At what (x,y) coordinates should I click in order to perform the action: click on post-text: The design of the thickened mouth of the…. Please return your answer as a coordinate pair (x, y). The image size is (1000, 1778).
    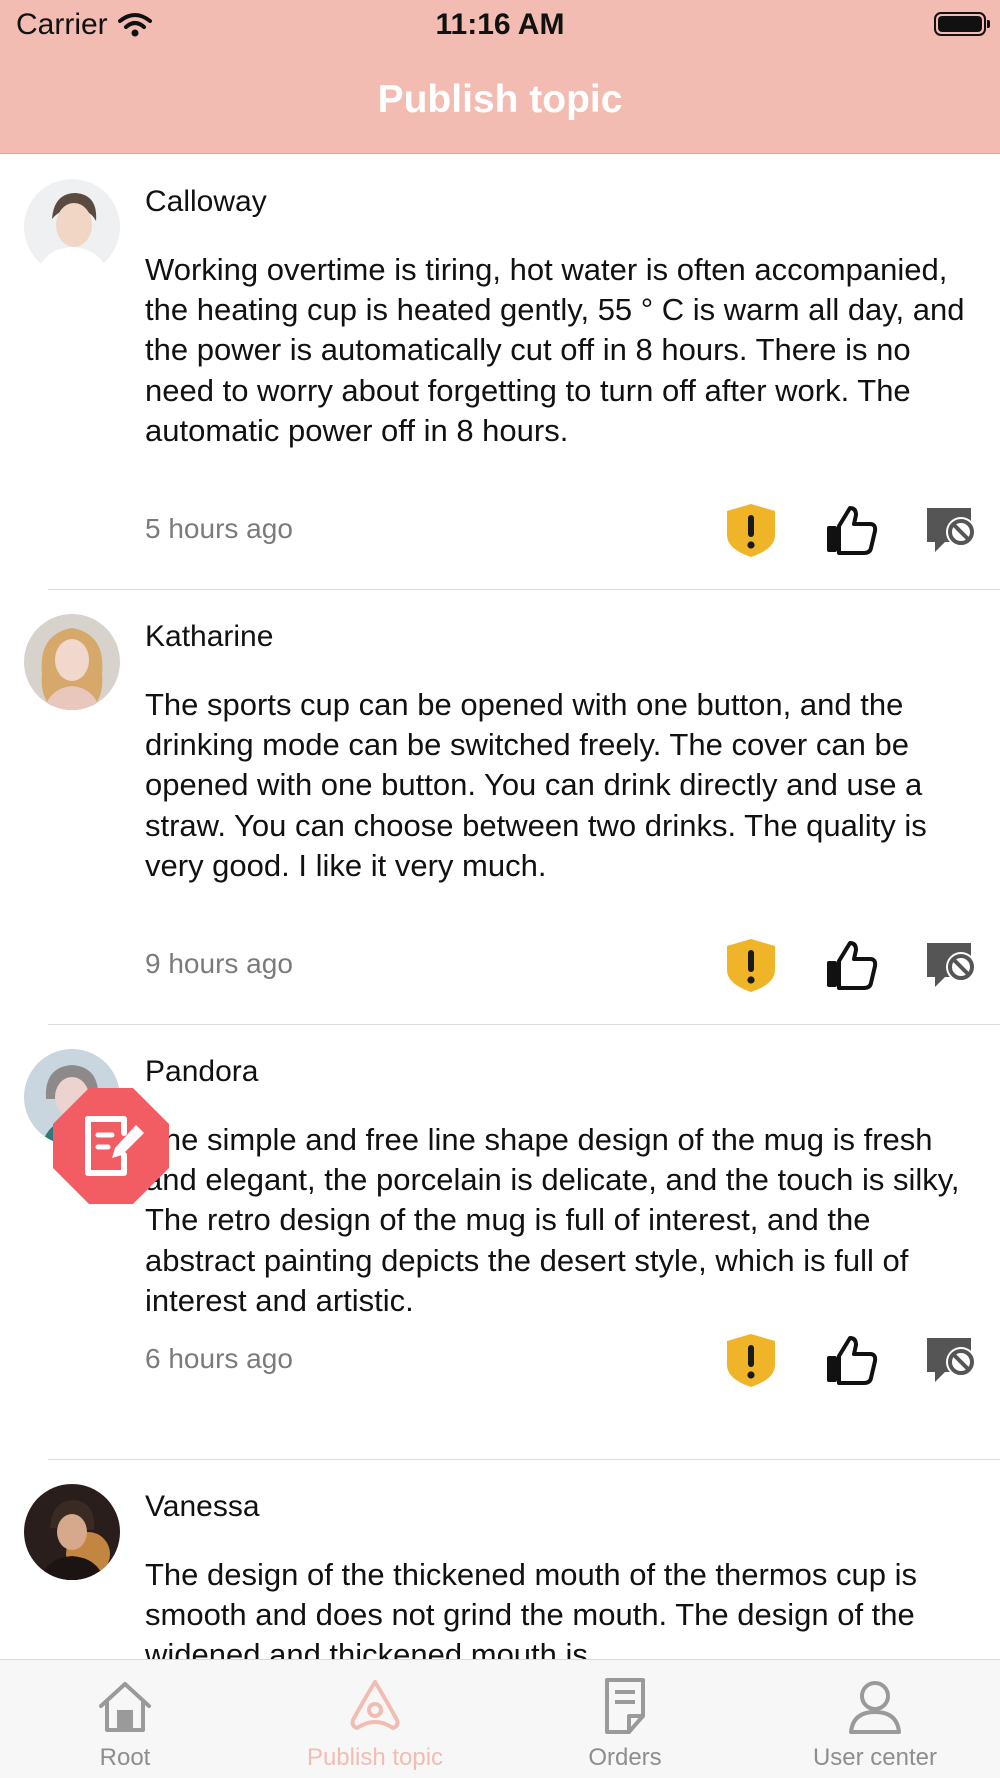
    Looking at the image, I should click on (531, 1608).